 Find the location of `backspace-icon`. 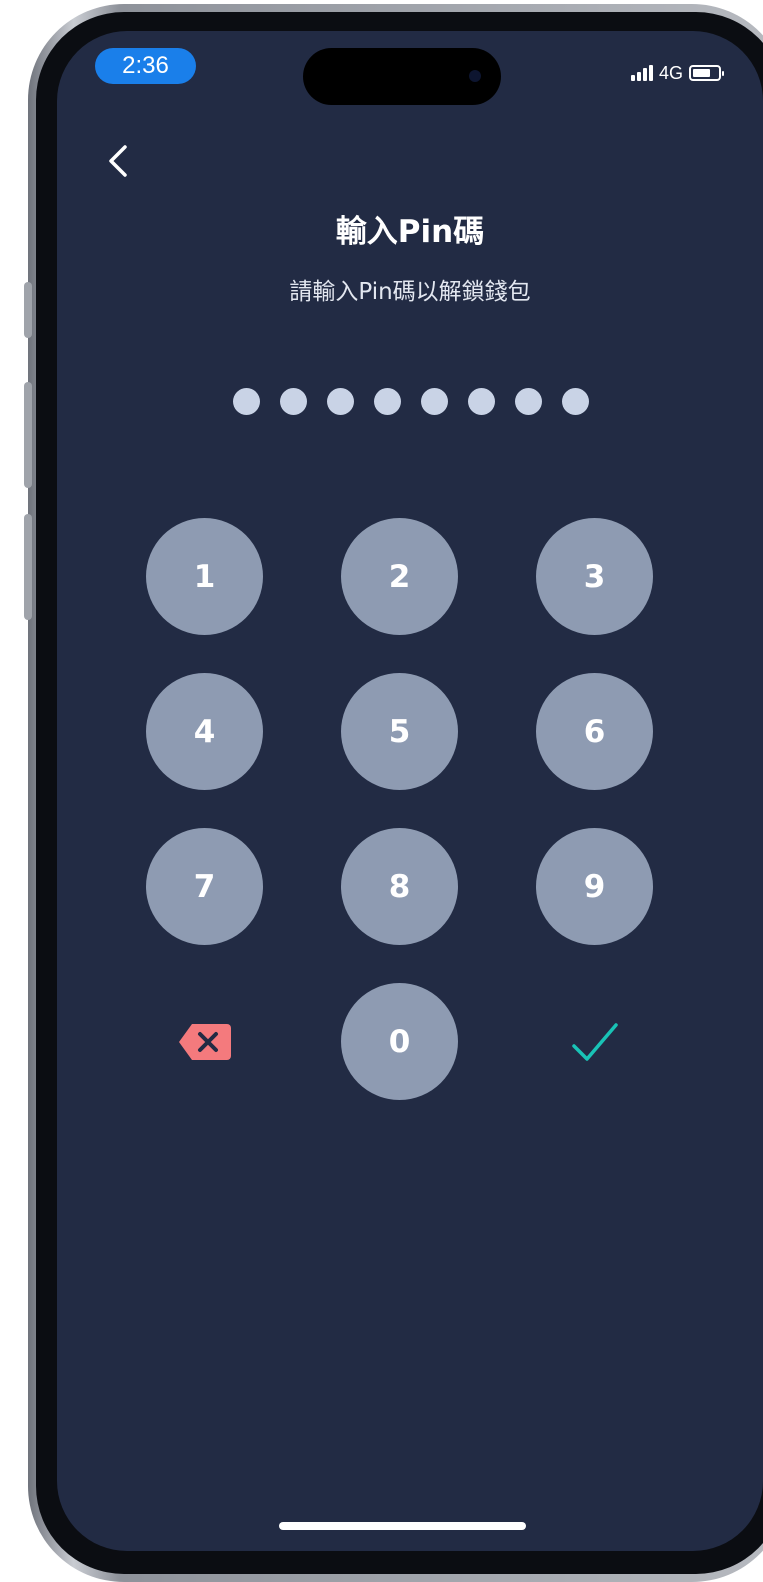

backspace-icon is located at coordinates (204, 1041).